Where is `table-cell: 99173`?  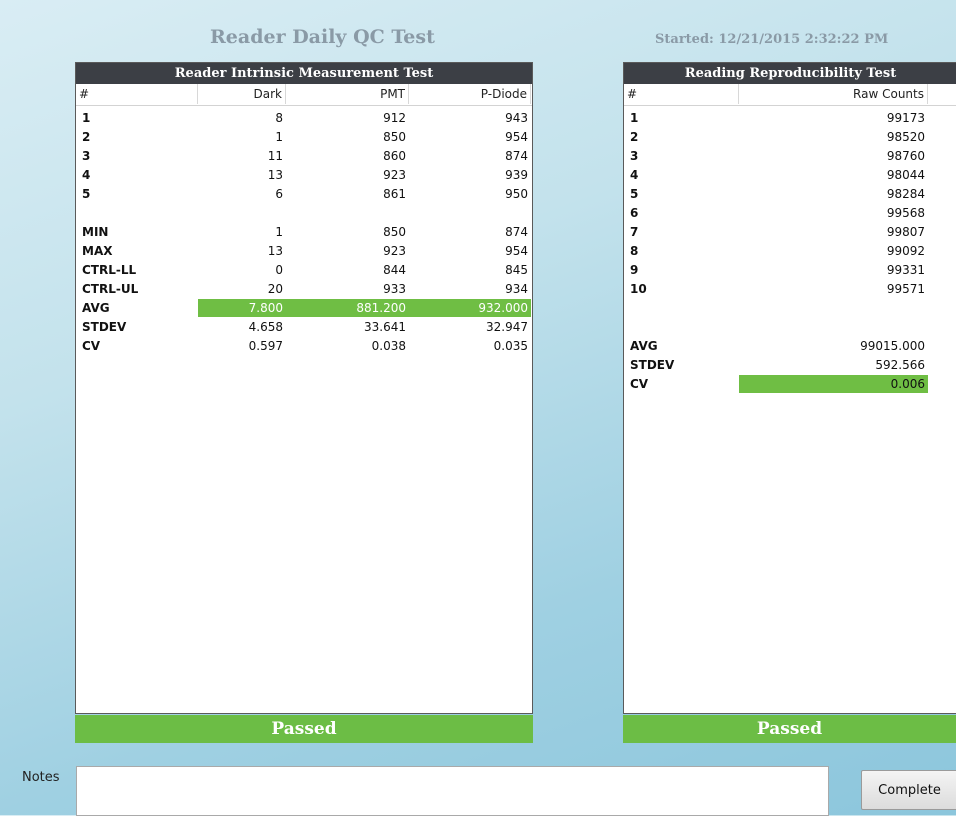
table-cell: 99173 is located at coordinates (905, 118).